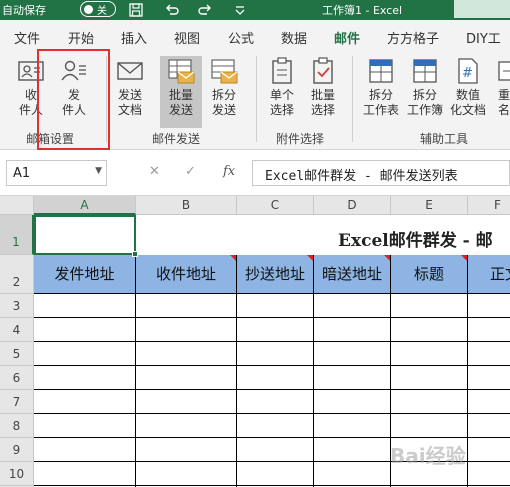 This screenshot has height=487, width=510. I want to click on tab-mail: 邮件, so click(347, 40).